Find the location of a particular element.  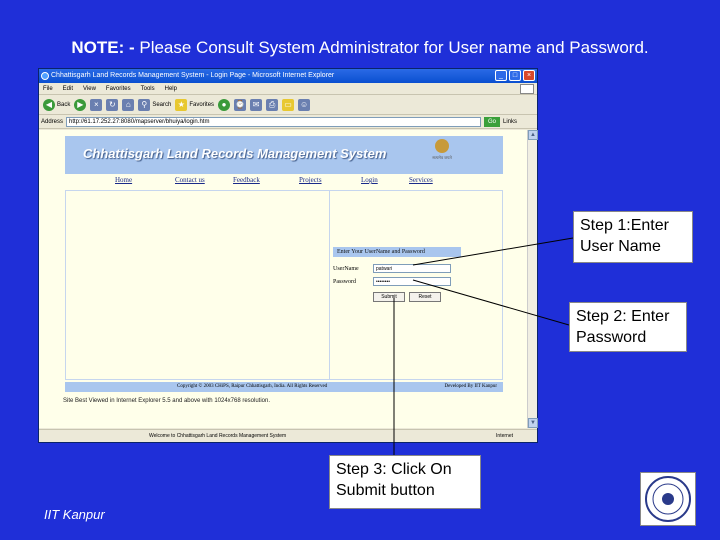

menu-favorites: Favorites is located at coordinates (118, 88).